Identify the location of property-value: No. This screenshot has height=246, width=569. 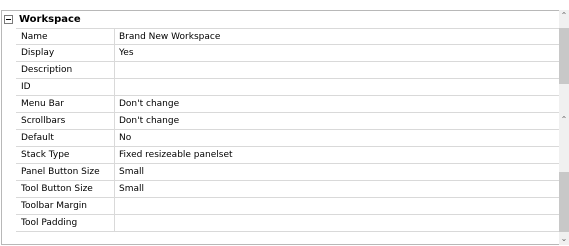
(337, 138).